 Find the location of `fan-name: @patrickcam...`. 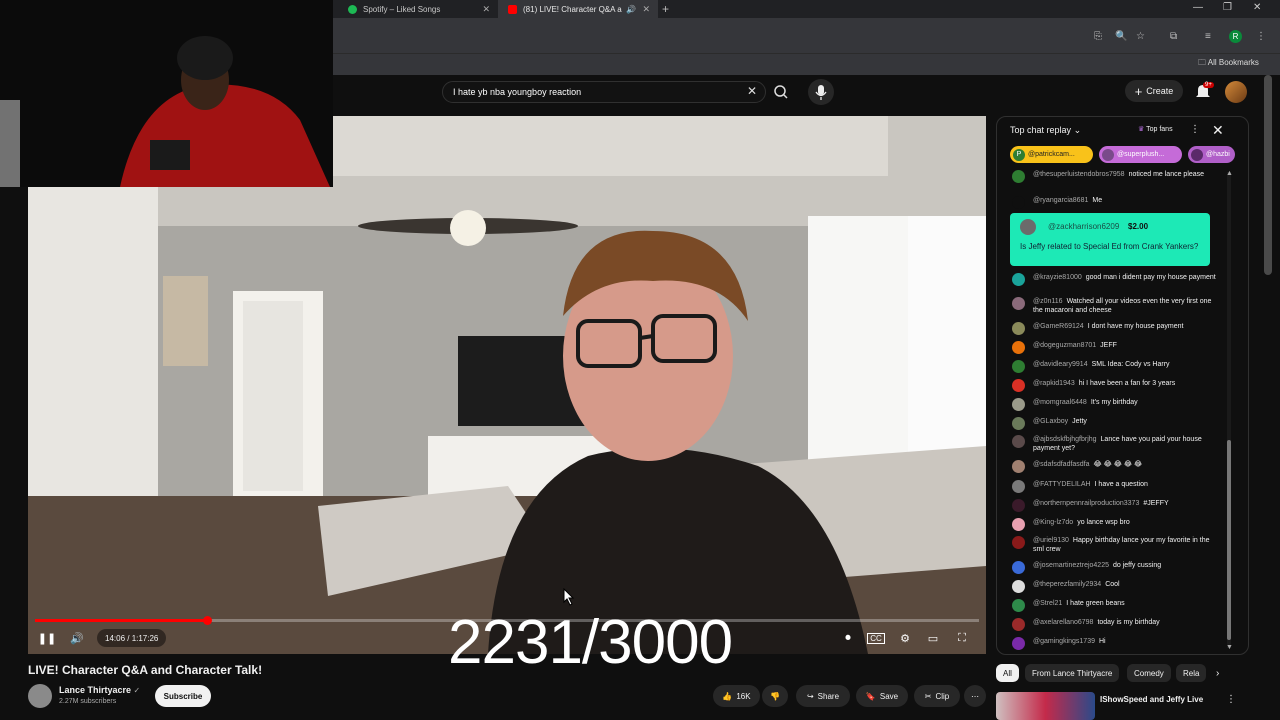

fan-name: @patrickcam... is located at coordinates (1051, 154).